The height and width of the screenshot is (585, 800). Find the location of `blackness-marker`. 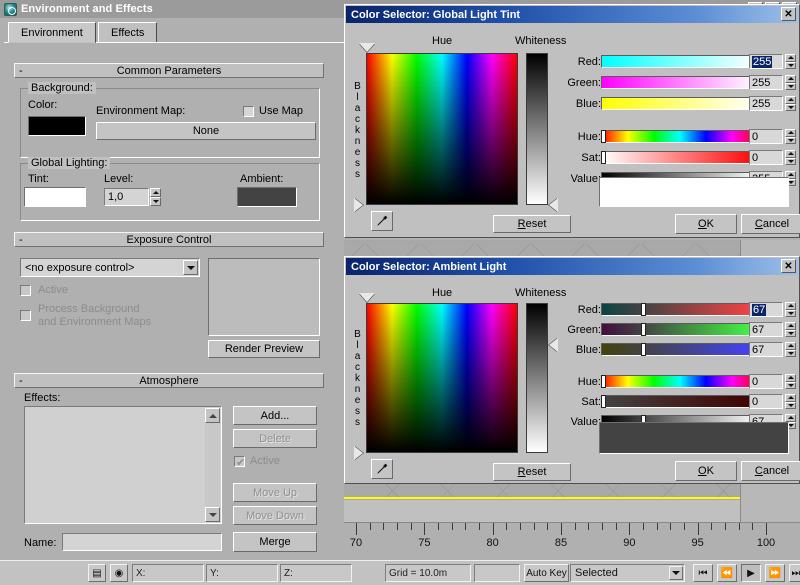

blackness-marker is located at coordinates (358, 205).